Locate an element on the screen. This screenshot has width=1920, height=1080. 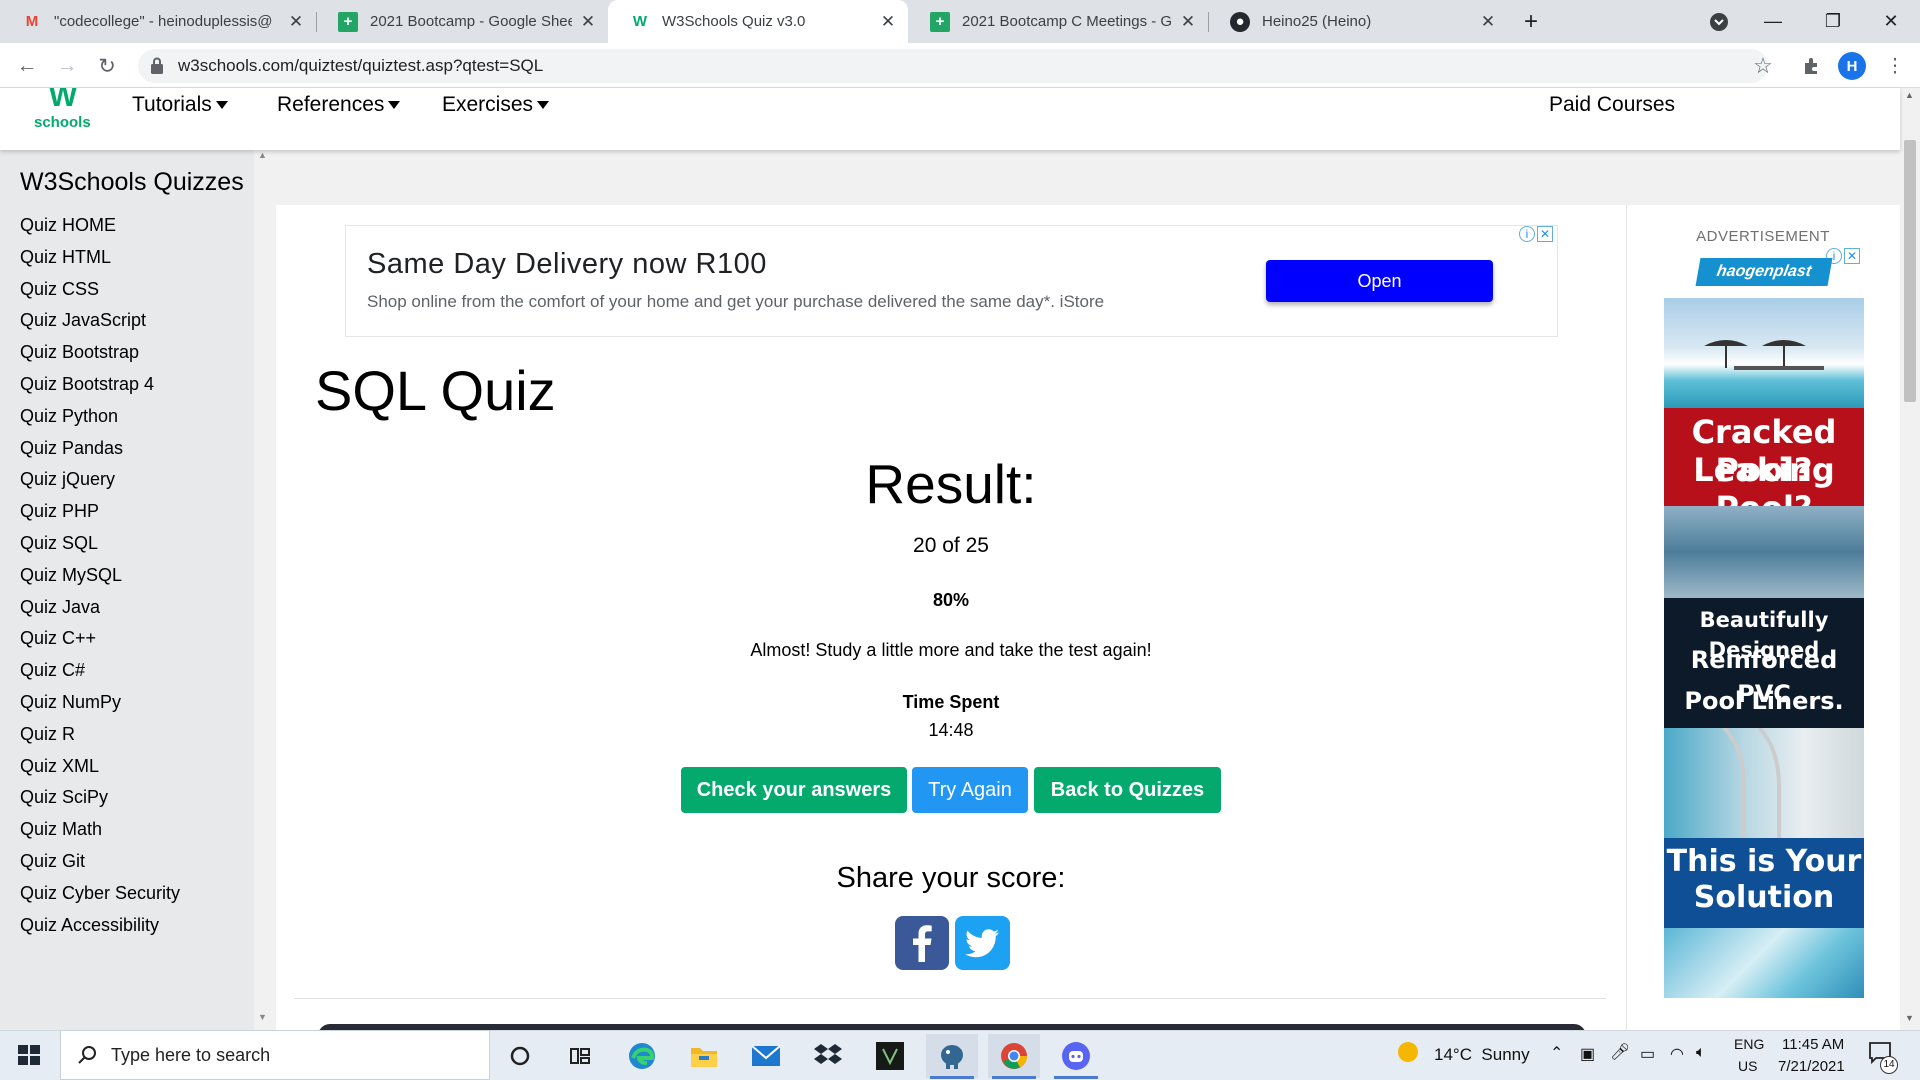
sidebar-item-quiz-php: Quiz PHP is located at coordinates (135, 514).